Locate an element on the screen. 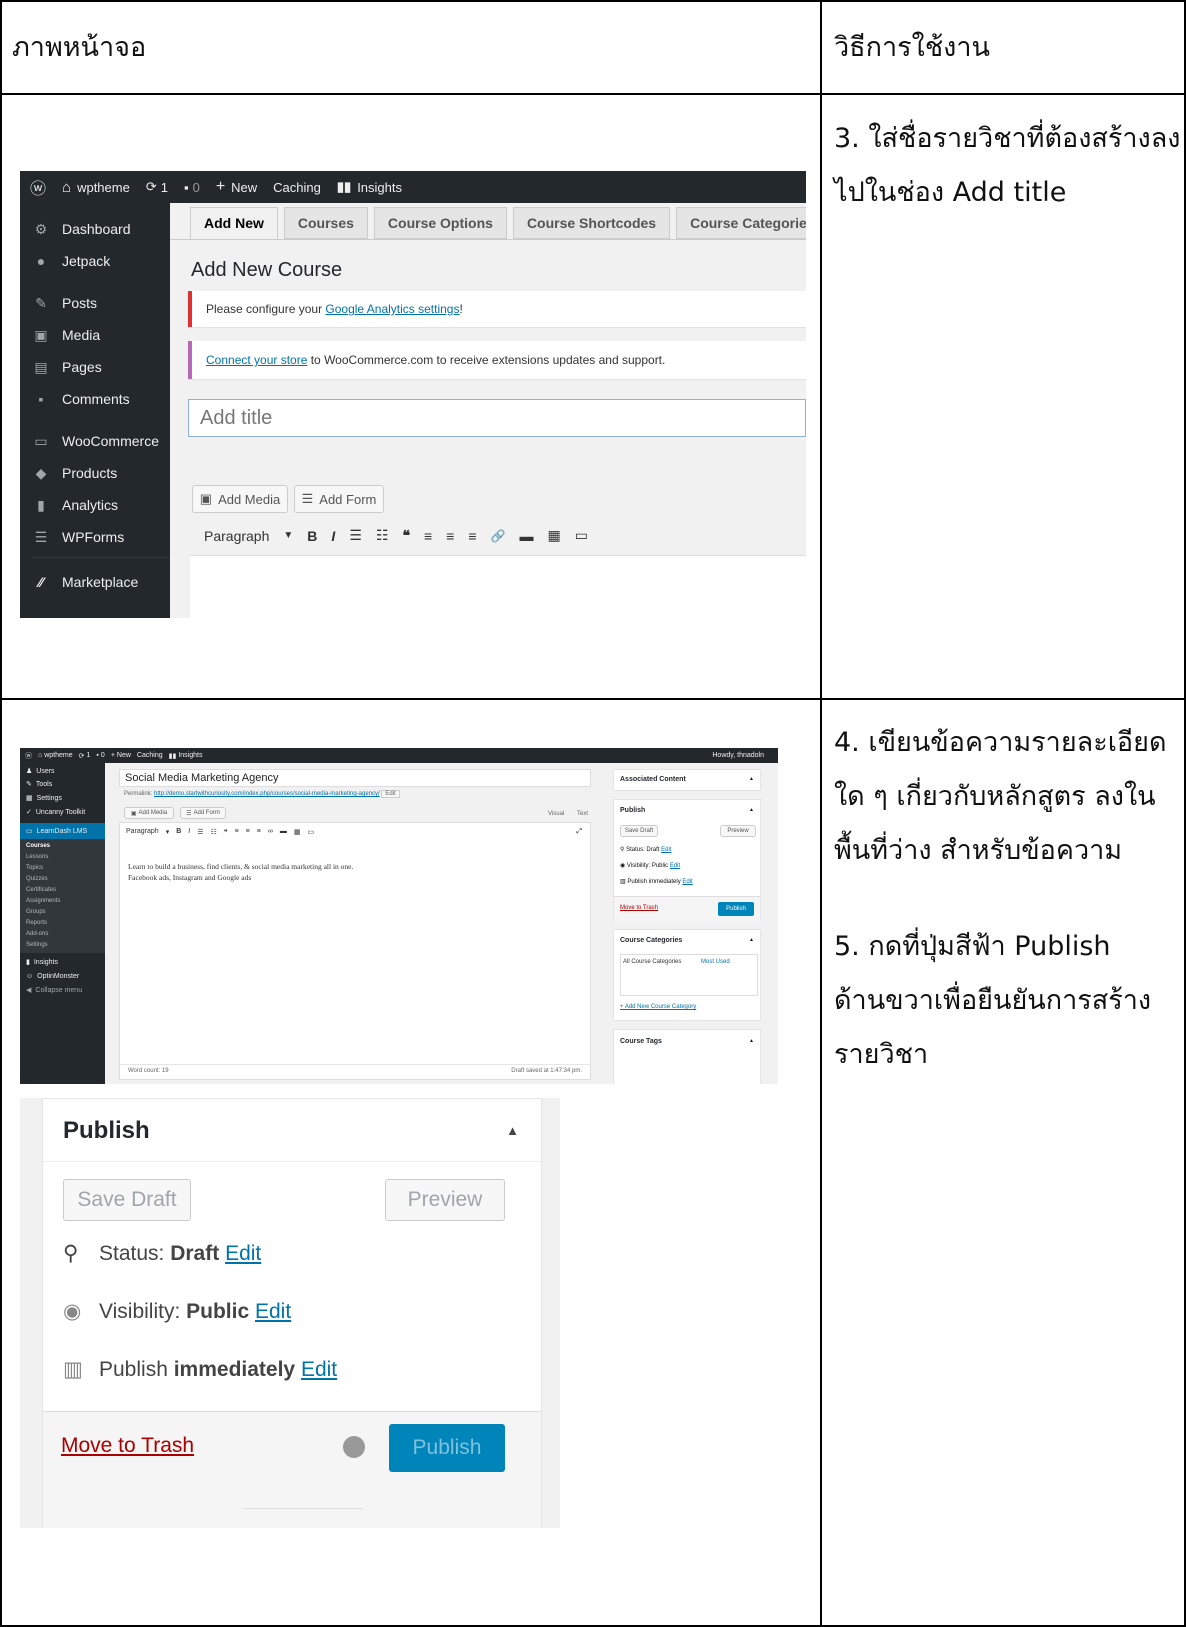 The height and width of the screenshot is (1627, 1186). monitor-icon: ▭ is located at coordinates (310, 832).